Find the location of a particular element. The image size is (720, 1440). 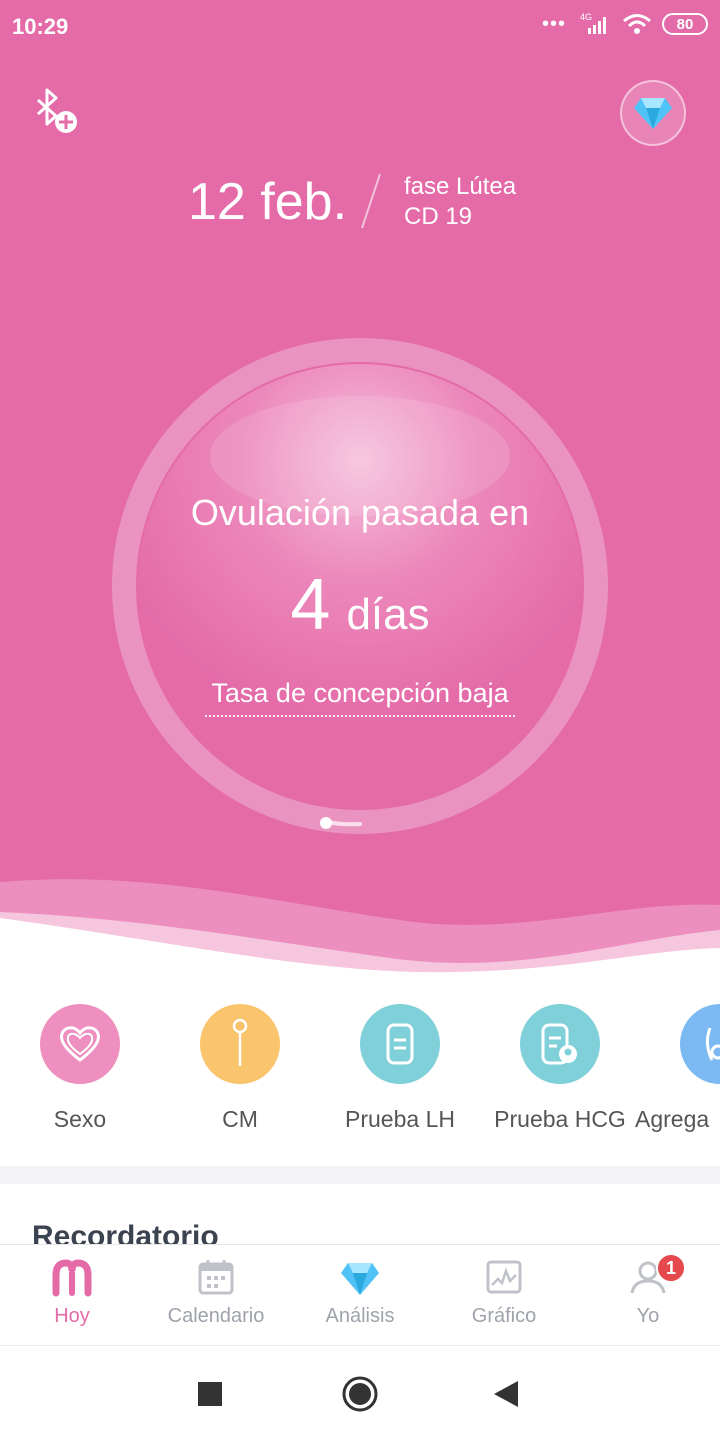

cycle-day: CD 19 is located at coordinates (438, 216).